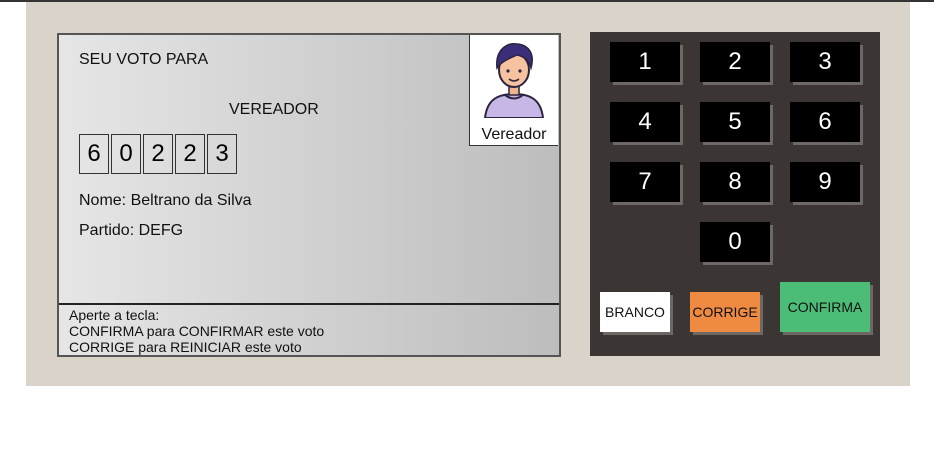 This screenshot has width=934, height=465. What do you see at coordinates (825, 307) in the screenshot?
I see `confirma-button: CONFIRMA` at bounding box center [825, 307].